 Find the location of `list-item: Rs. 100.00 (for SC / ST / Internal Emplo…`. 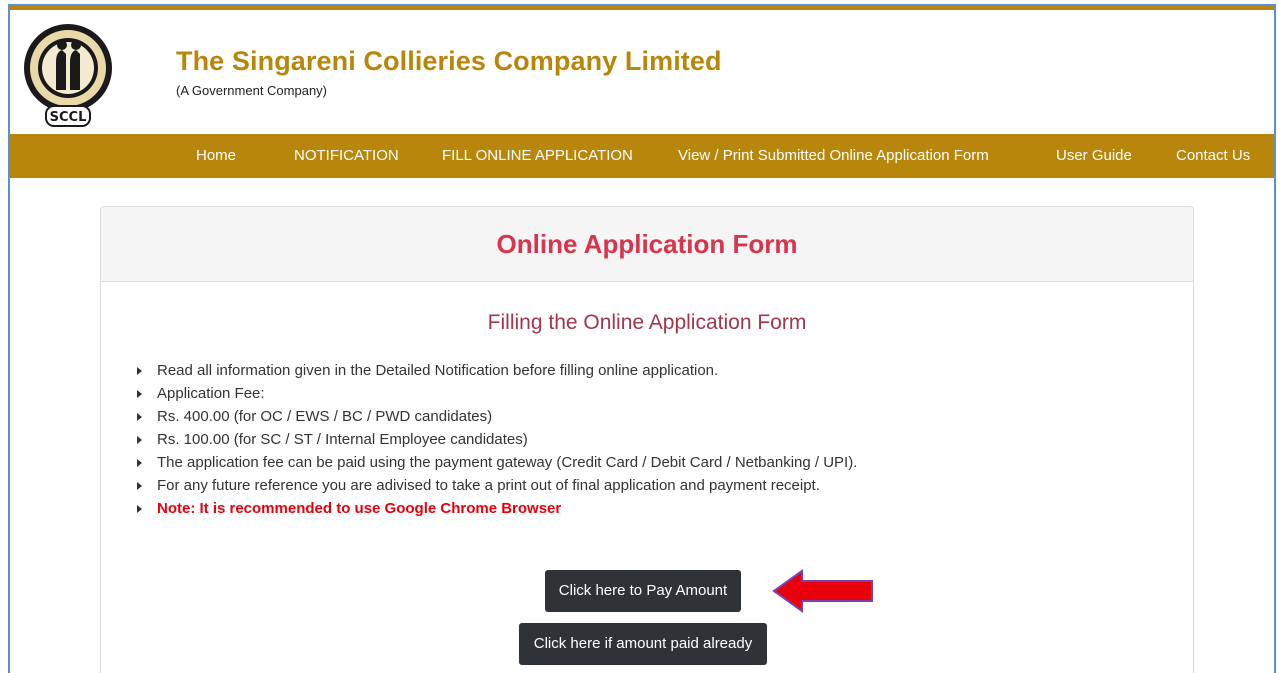

list-item: Rs. 100.00 (for SC / ST / Internal Emplo… is located at coordinates (497, 439).